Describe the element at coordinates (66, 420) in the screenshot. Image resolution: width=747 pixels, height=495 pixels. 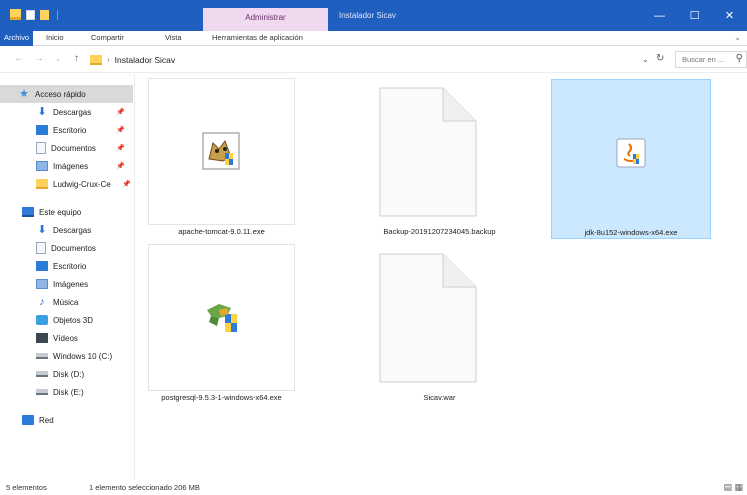
I see `nav-item-red: Red` at that location.